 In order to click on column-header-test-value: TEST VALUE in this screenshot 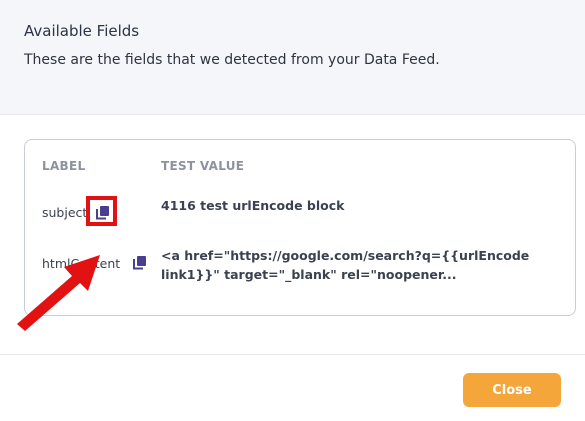, I will do `click(203, 166)`.